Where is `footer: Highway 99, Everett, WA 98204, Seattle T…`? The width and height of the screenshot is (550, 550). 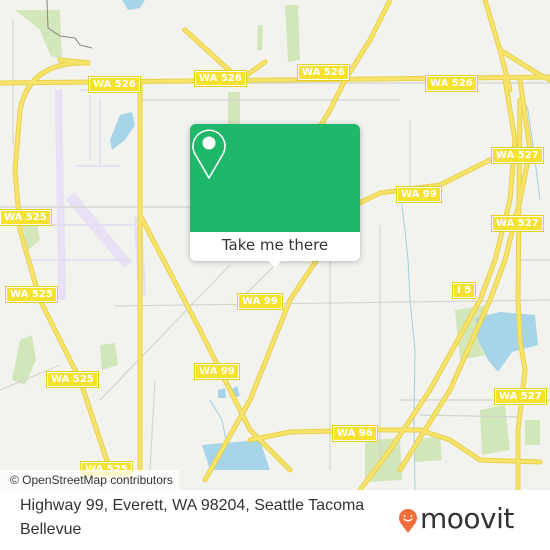 footer: Highway 99, Everett, WA 98204, Seattle T… is located at coordinates (275, 520).